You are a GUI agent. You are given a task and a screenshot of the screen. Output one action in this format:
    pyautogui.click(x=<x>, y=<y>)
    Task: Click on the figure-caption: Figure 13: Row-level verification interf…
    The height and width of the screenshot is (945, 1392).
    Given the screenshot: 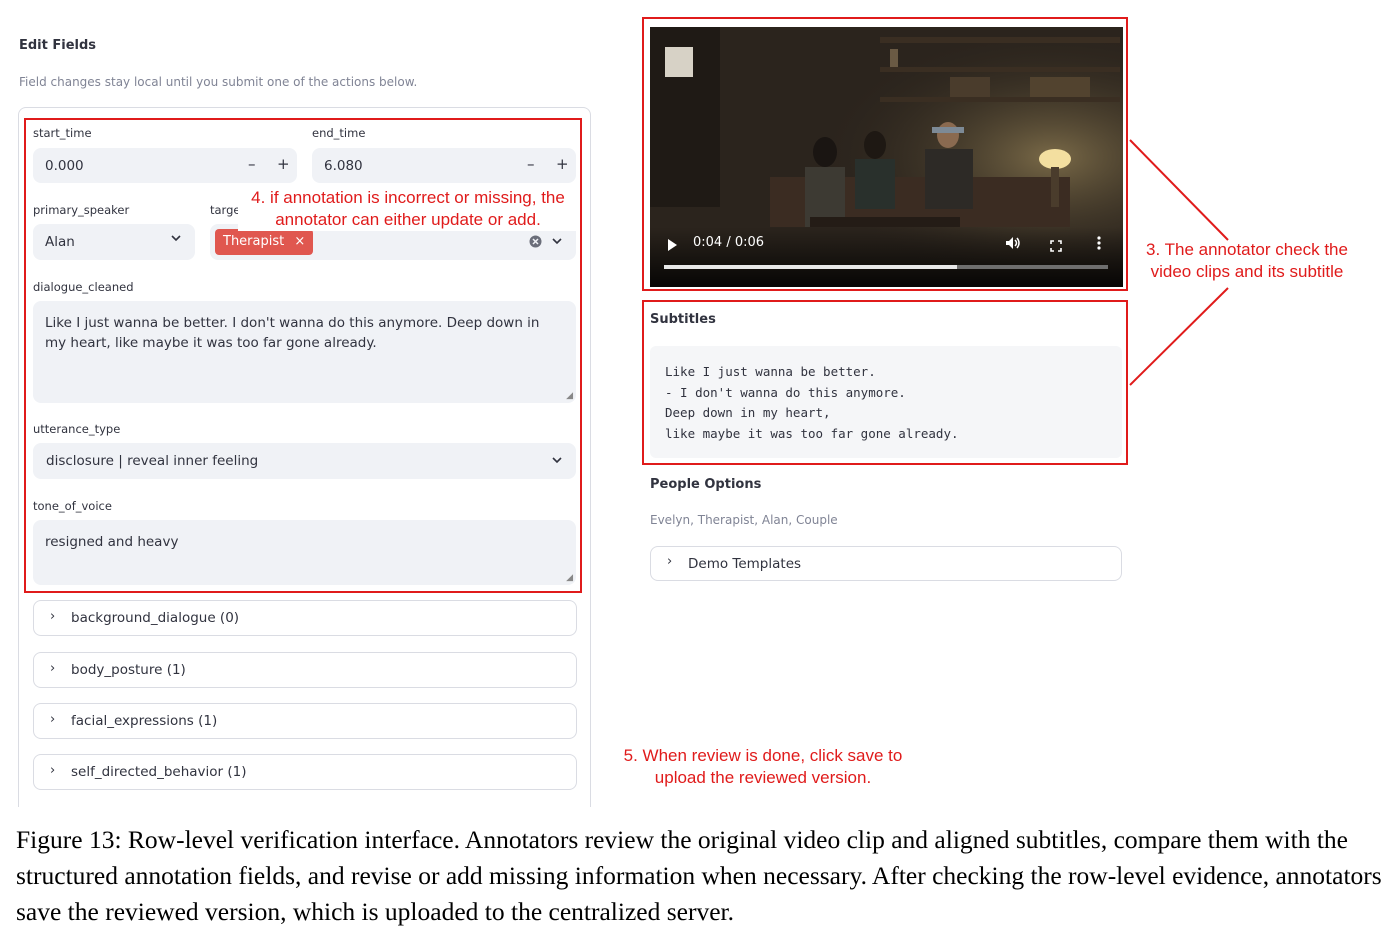 What is the action you would take?
    pyautogui.click(x=699, y=875)
    